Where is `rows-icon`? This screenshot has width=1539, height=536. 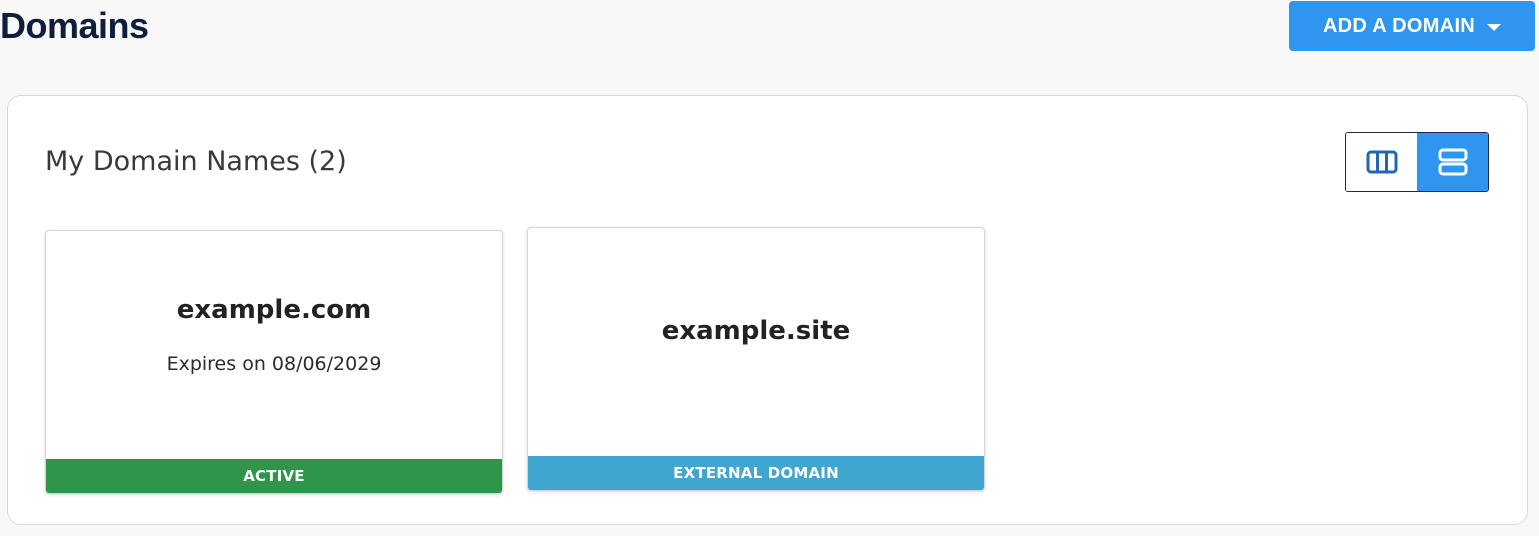
rows-icon is located at coordinates (1452, 162).